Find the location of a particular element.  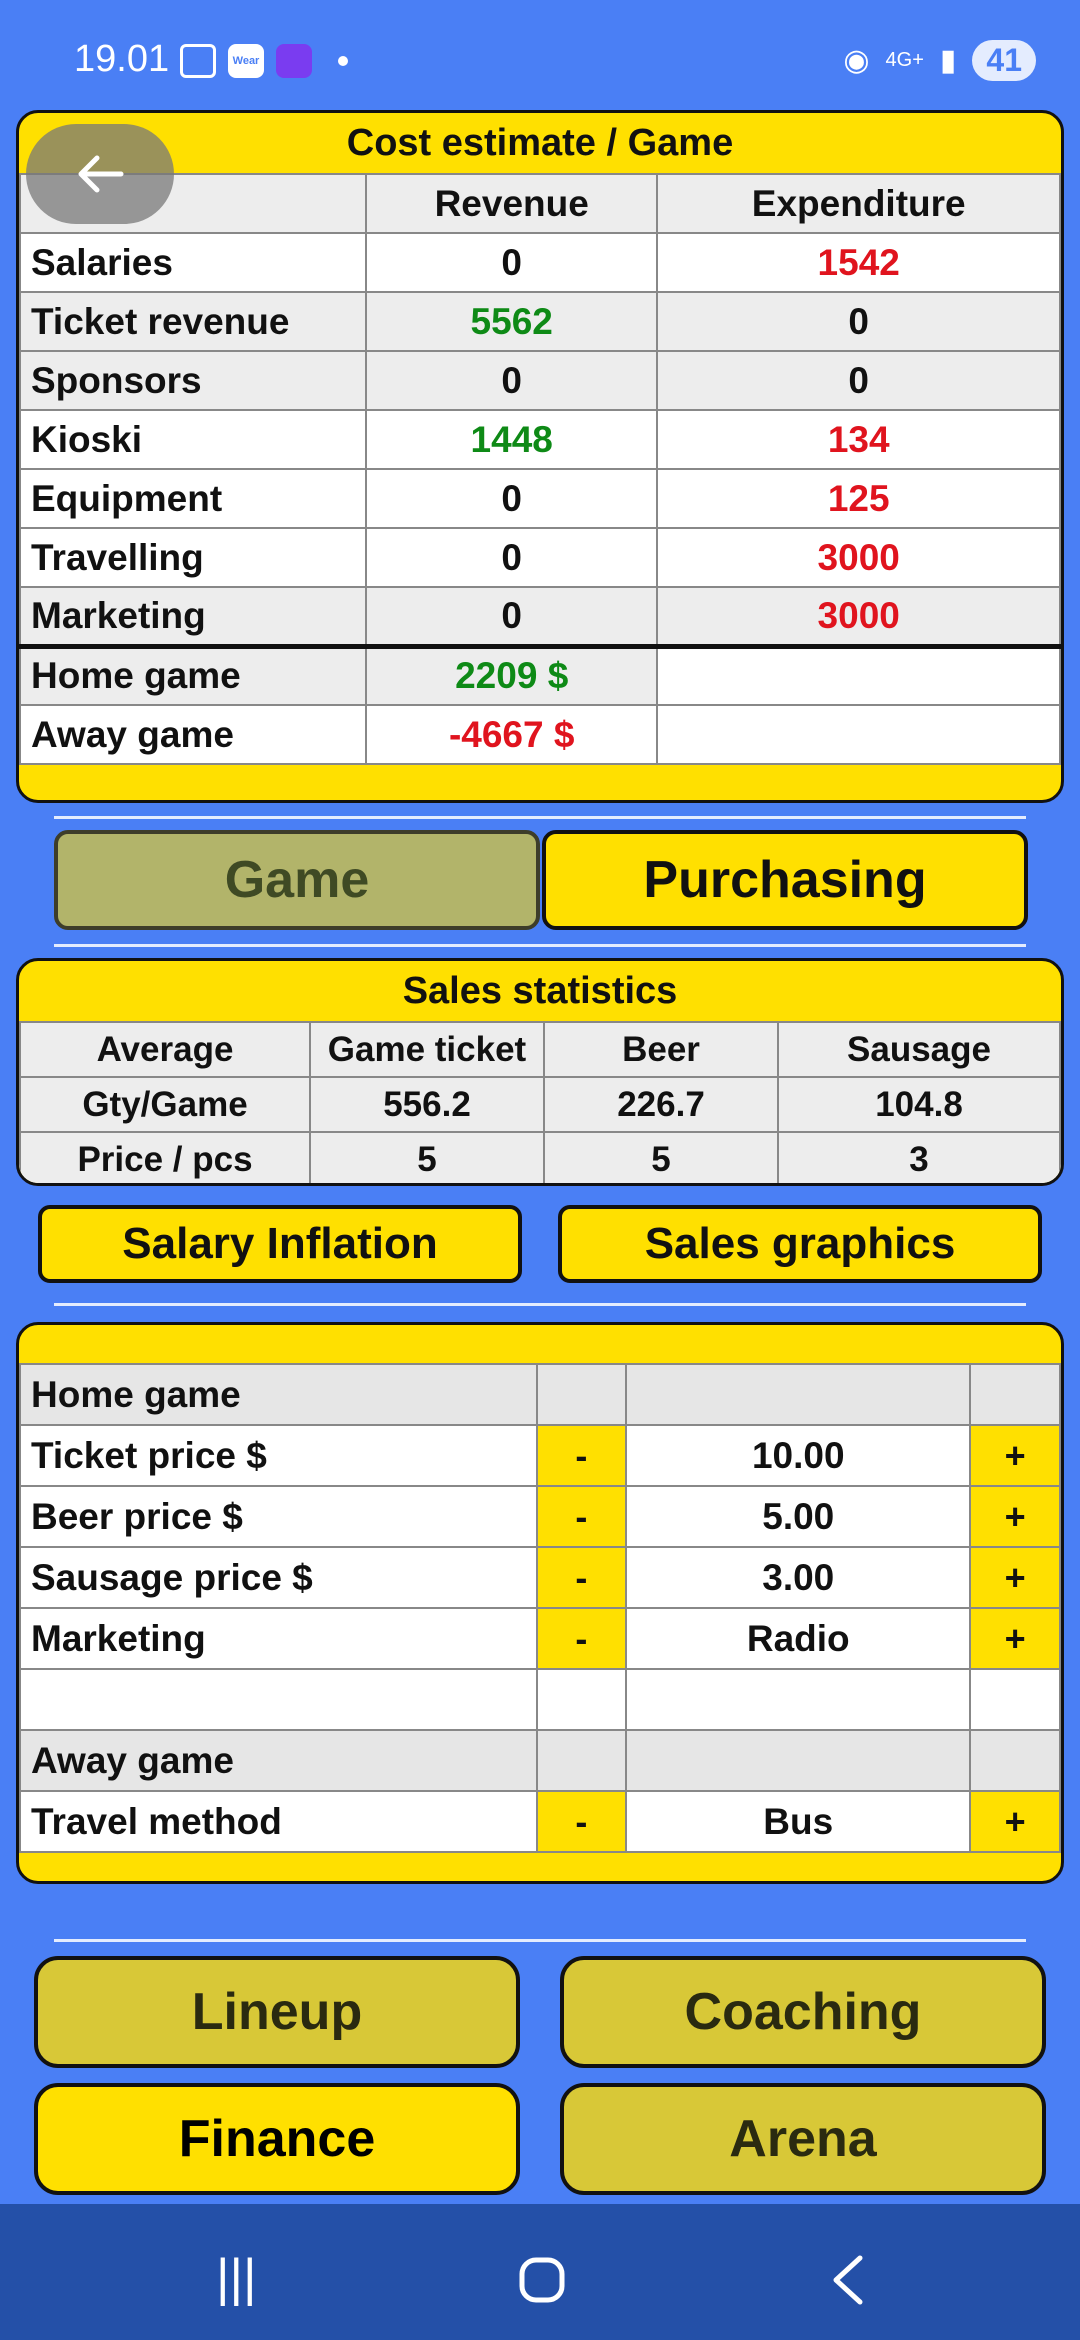

travel-method-decrease-button: - is located at coordinates (581, 1821).